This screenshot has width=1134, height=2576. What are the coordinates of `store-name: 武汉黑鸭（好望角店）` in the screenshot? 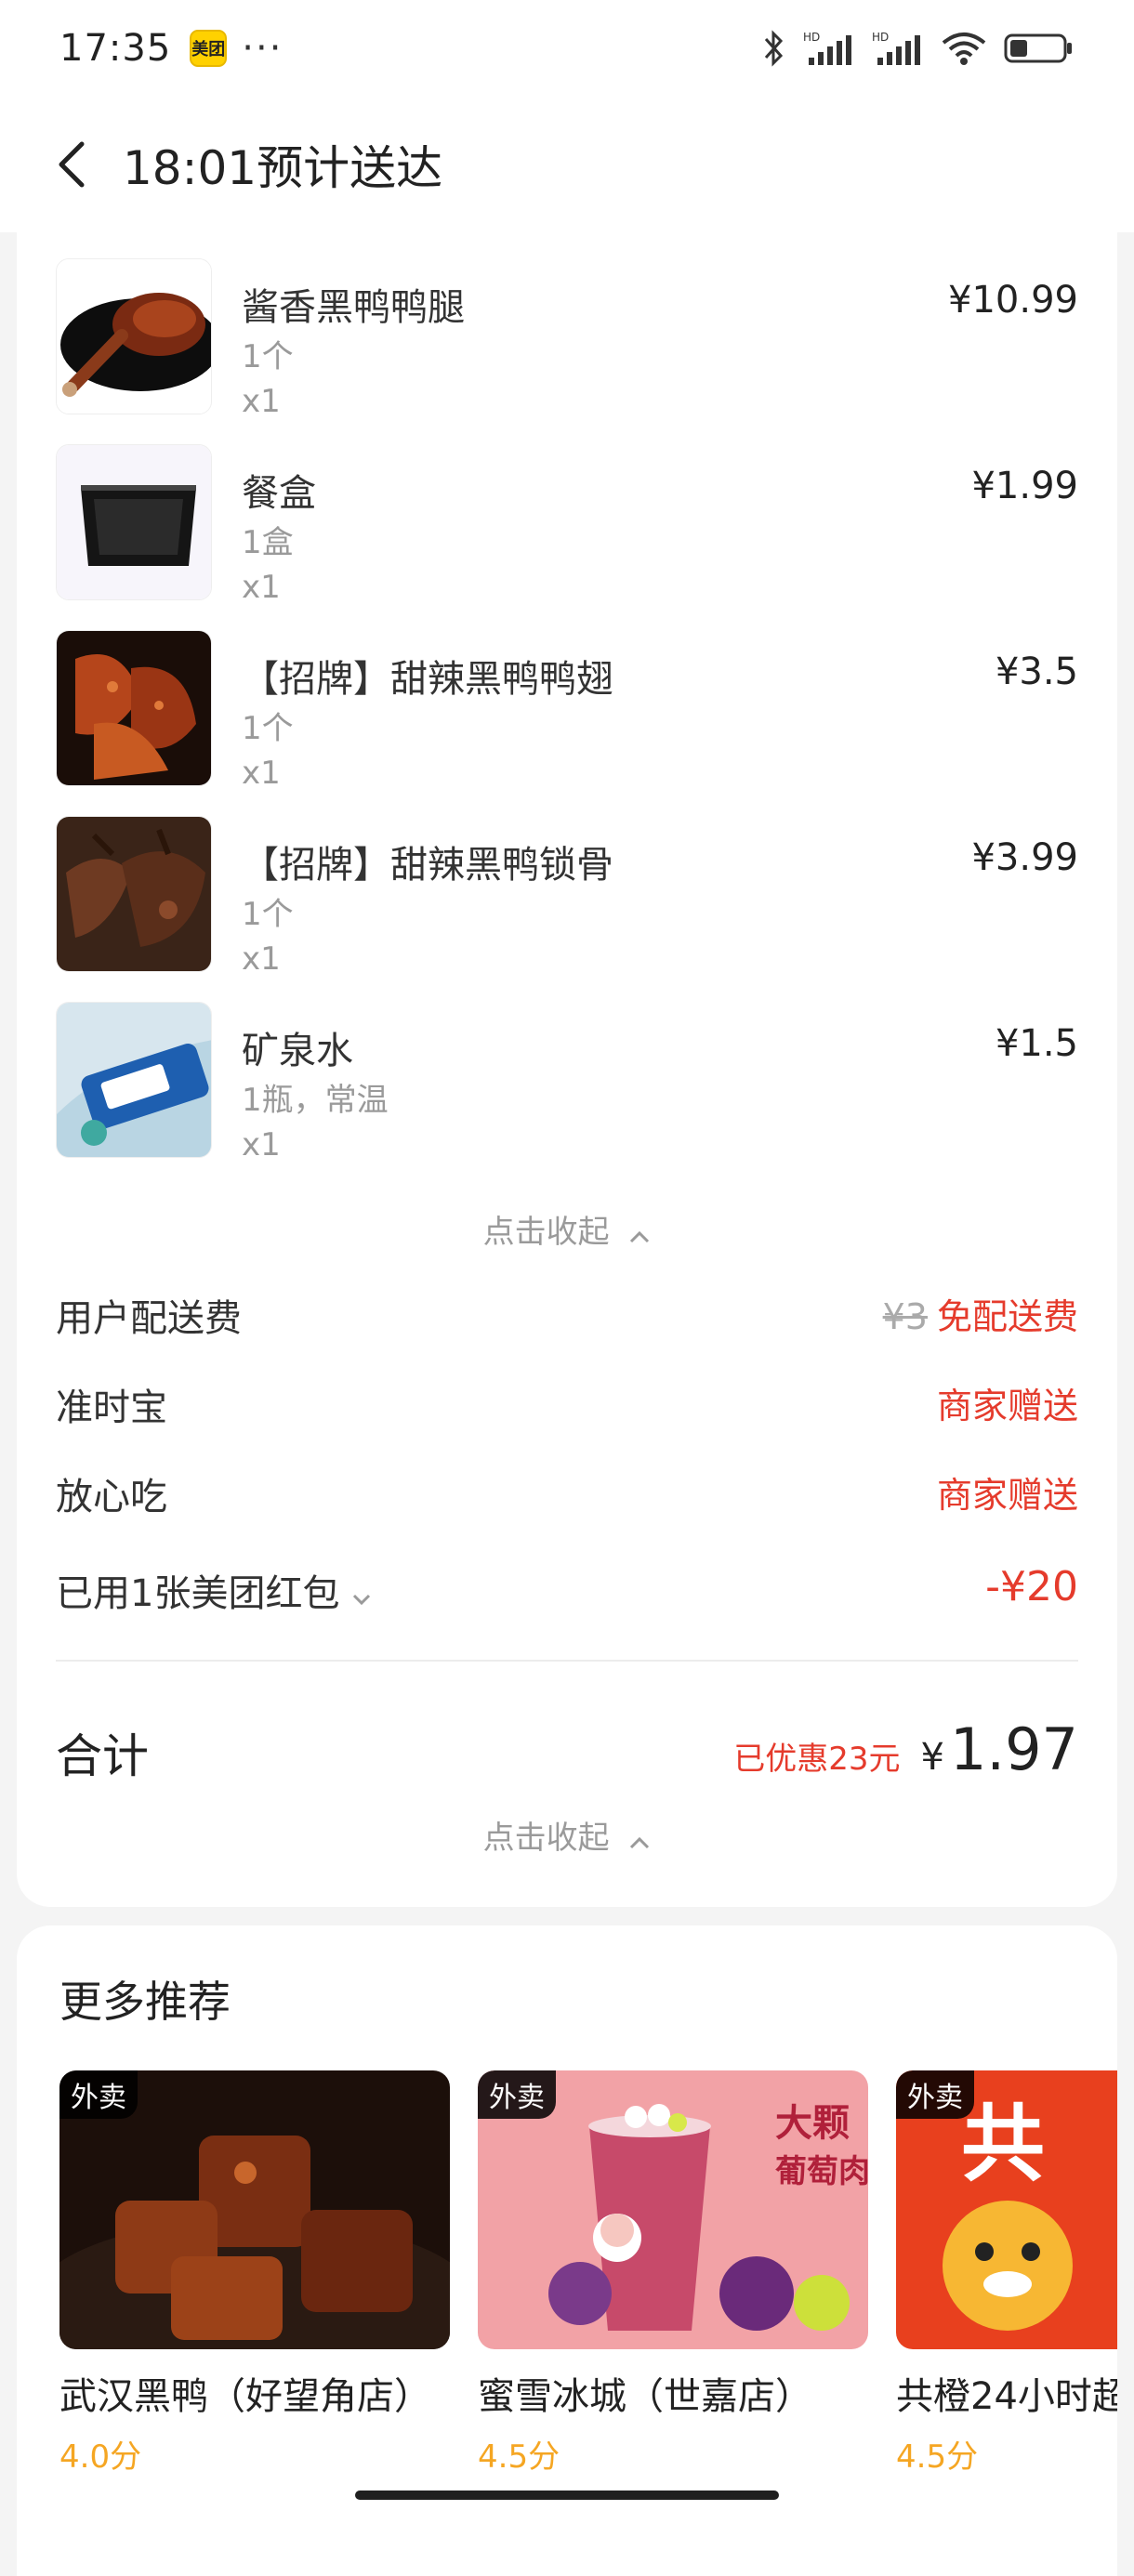 It's located at (245, 2396).